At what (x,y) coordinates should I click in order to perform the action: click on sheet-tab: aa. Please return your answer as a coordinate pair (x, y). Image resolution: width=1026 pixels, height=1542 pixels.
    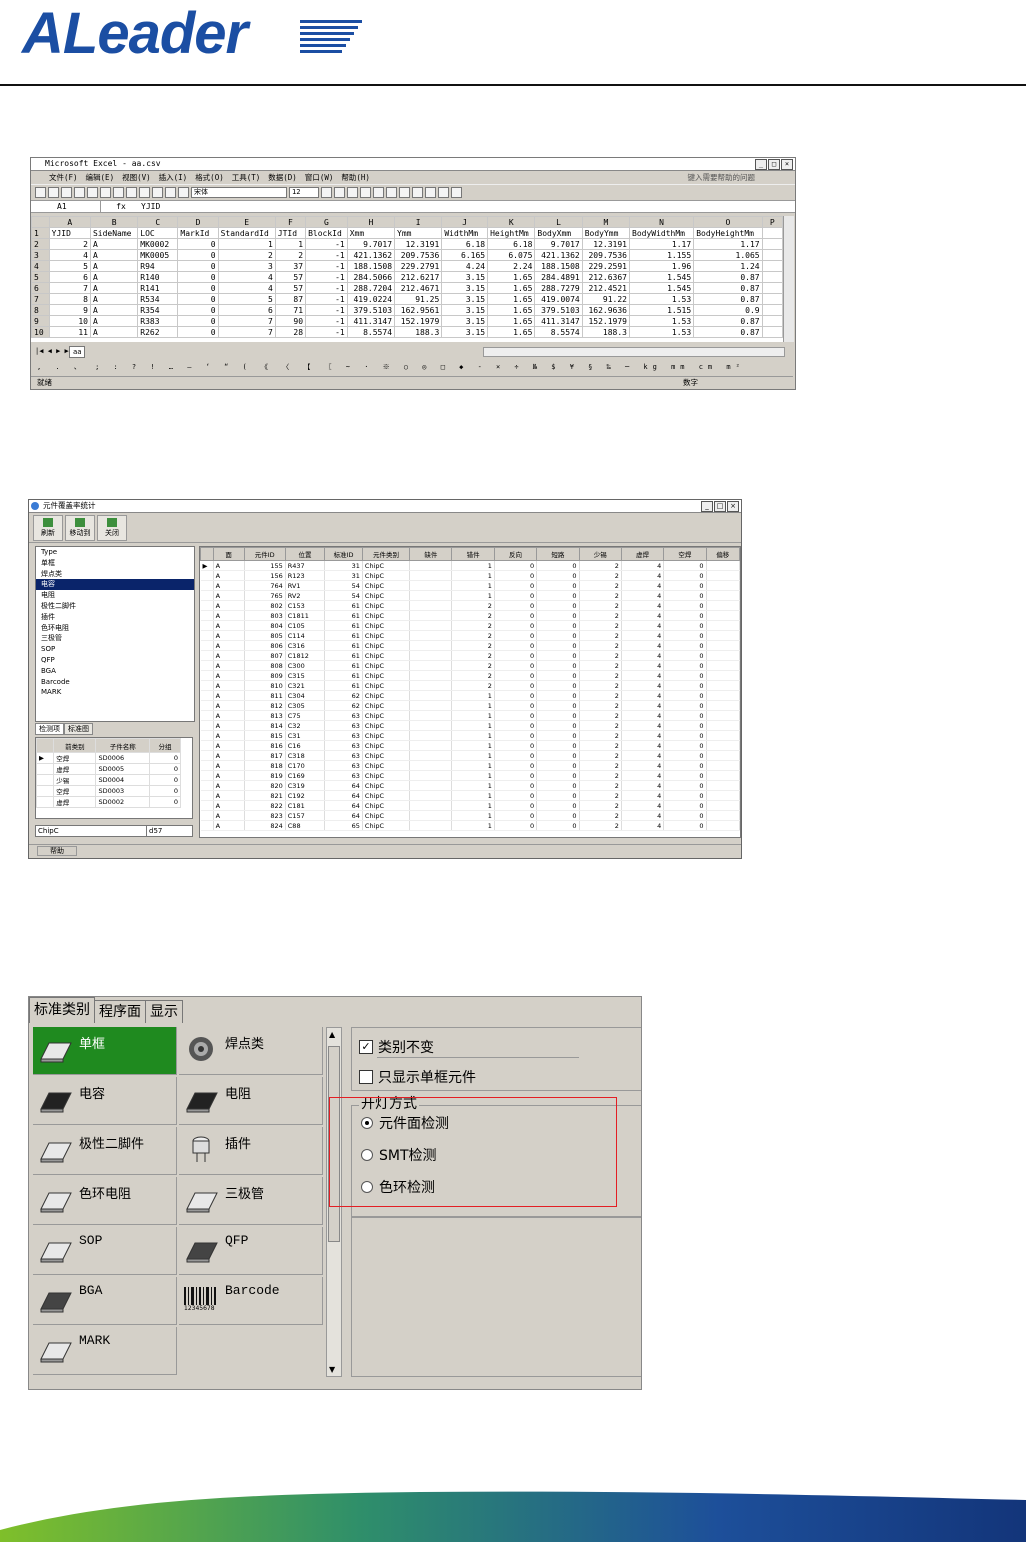
    Looking at the image, I should click on (77, 352).